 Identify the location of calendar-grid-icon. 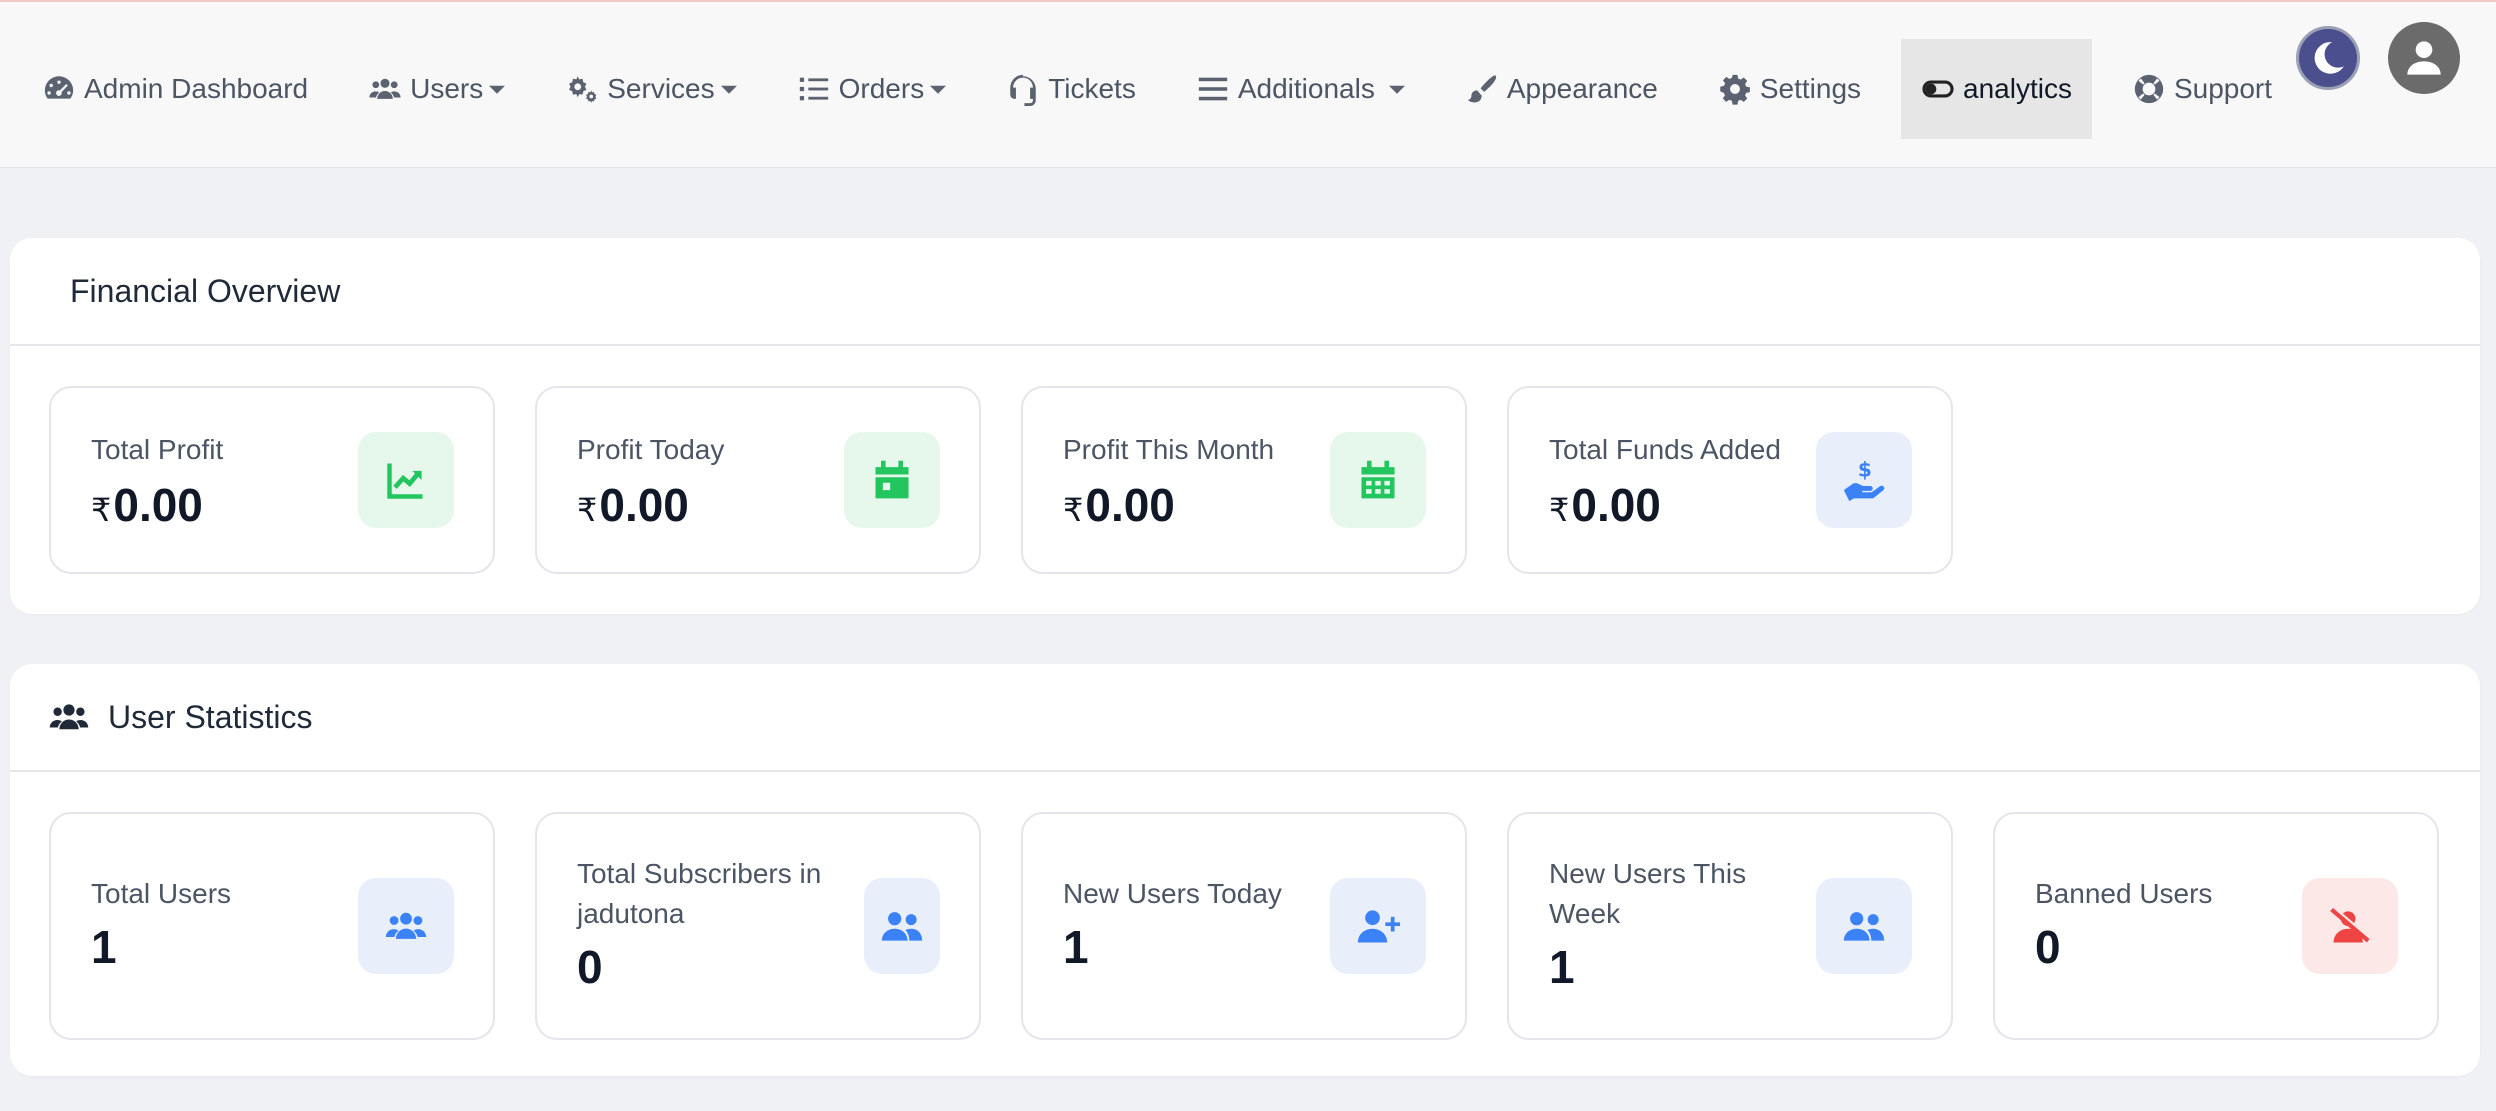
(1378, 479).